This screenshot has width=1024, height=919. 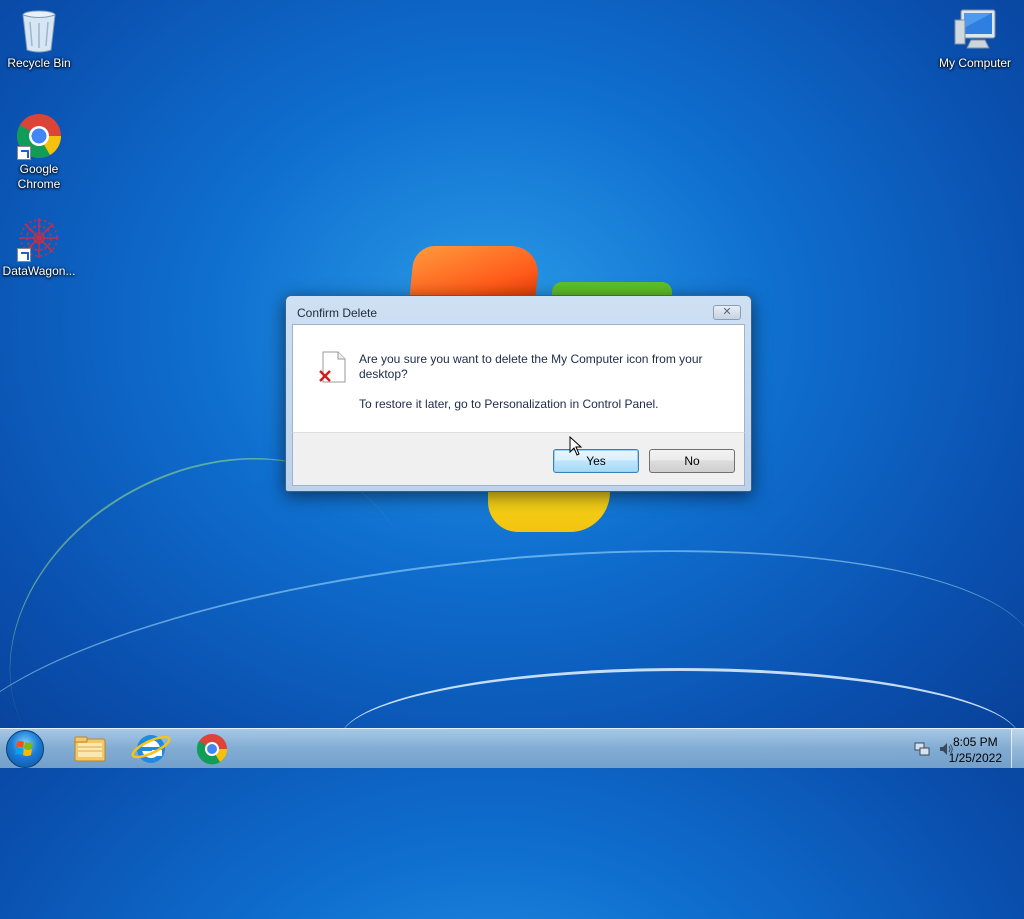 What do you see at coordinates (337, 313) in the screenshot?
I see `dialog-title: Confirm Delete` at bounding box center [337, 313].